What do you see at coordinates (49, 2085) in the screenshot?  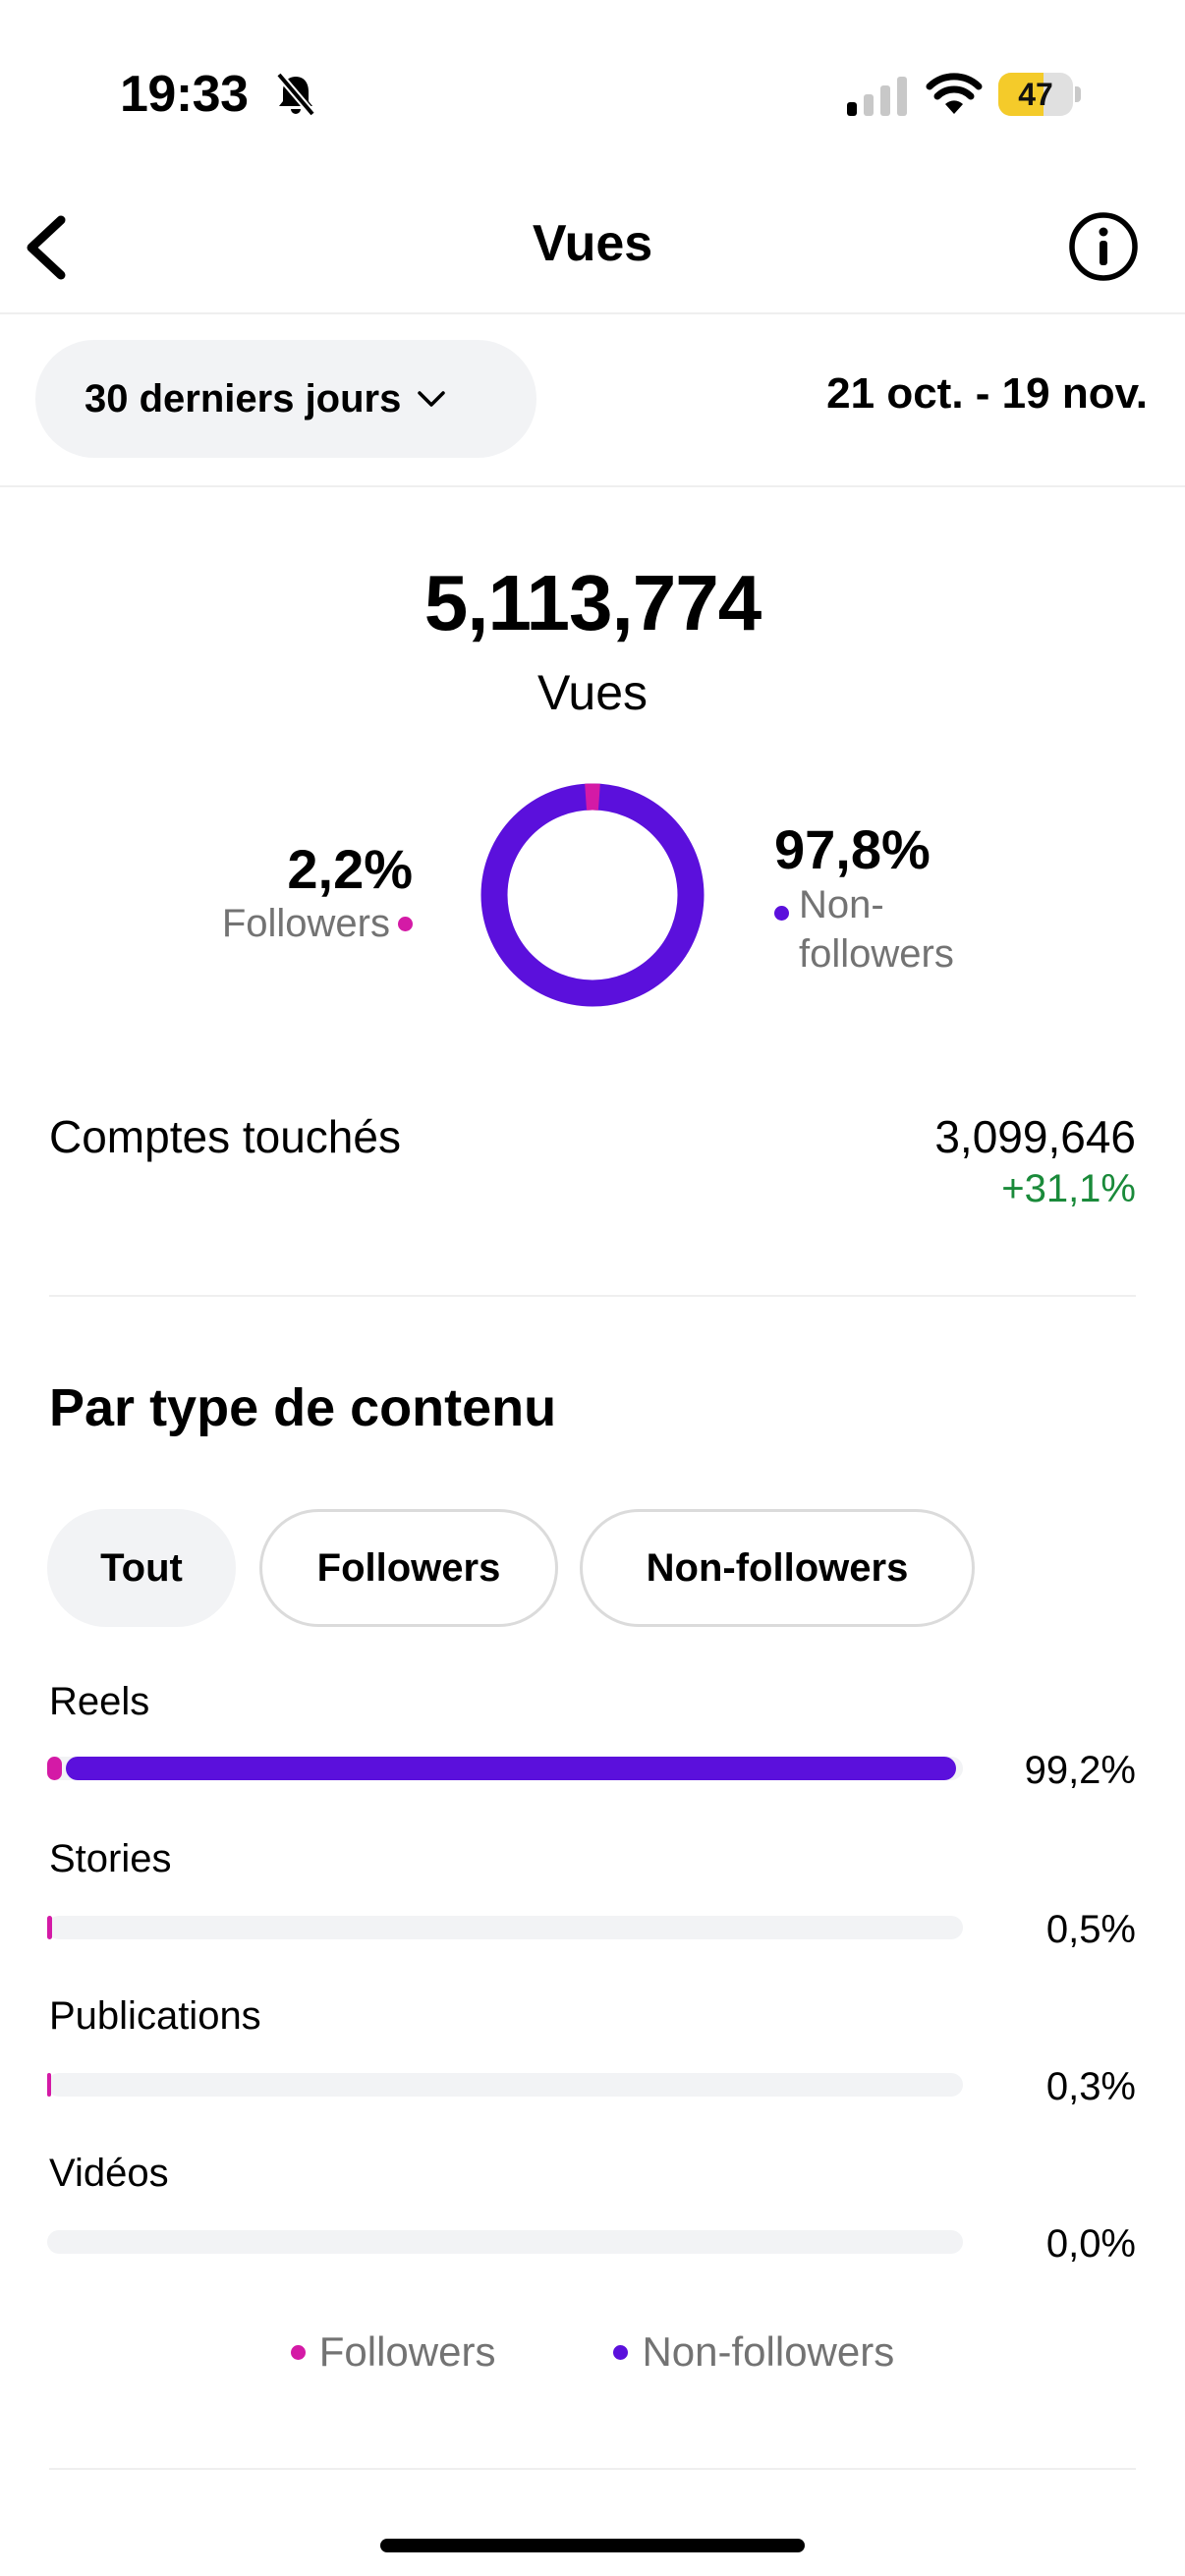 I see `bar-publications-followers` at bounding box center [49, 2085].